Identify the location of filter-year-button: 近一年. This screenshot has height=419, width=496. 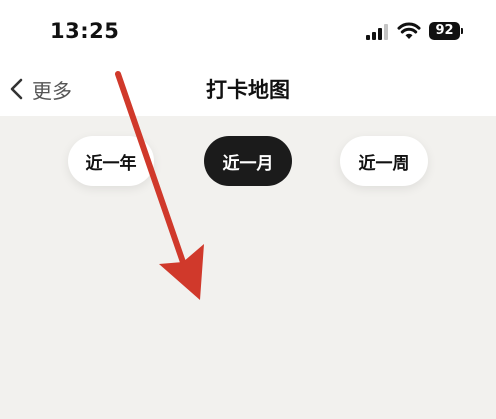
(111, 161).